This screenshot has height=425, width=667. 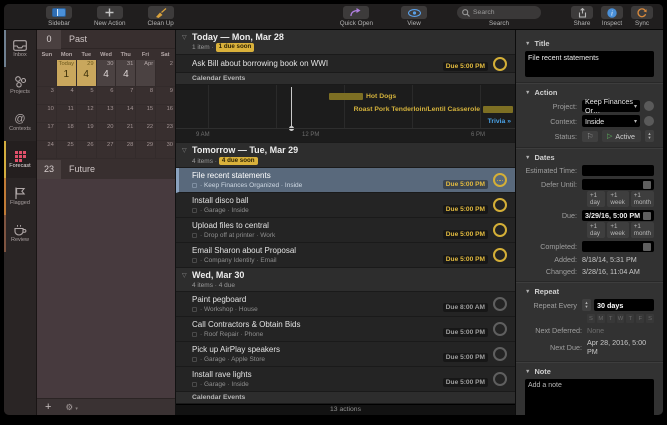 What do you see at coordinates (589, 291) in the screenshot?
I see `repeat-section-header: ▼ Repeat` at bounding box center [589, 291].